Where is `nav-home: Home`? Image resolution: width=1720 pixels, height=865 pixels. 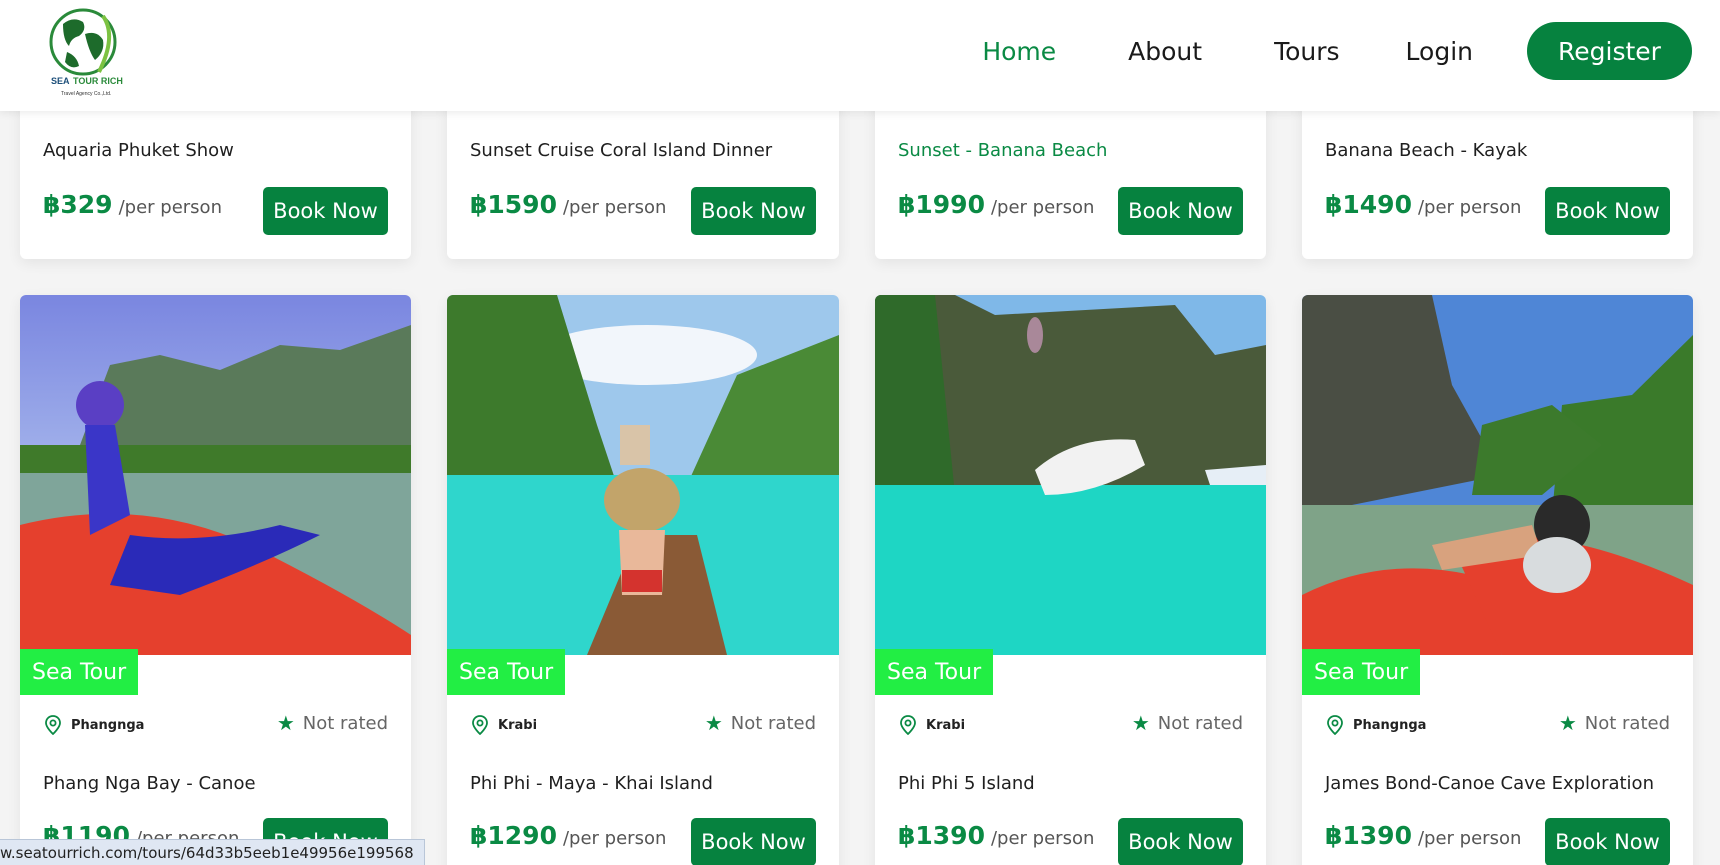 nav-home: Home is located at coordinates (1019, 51).